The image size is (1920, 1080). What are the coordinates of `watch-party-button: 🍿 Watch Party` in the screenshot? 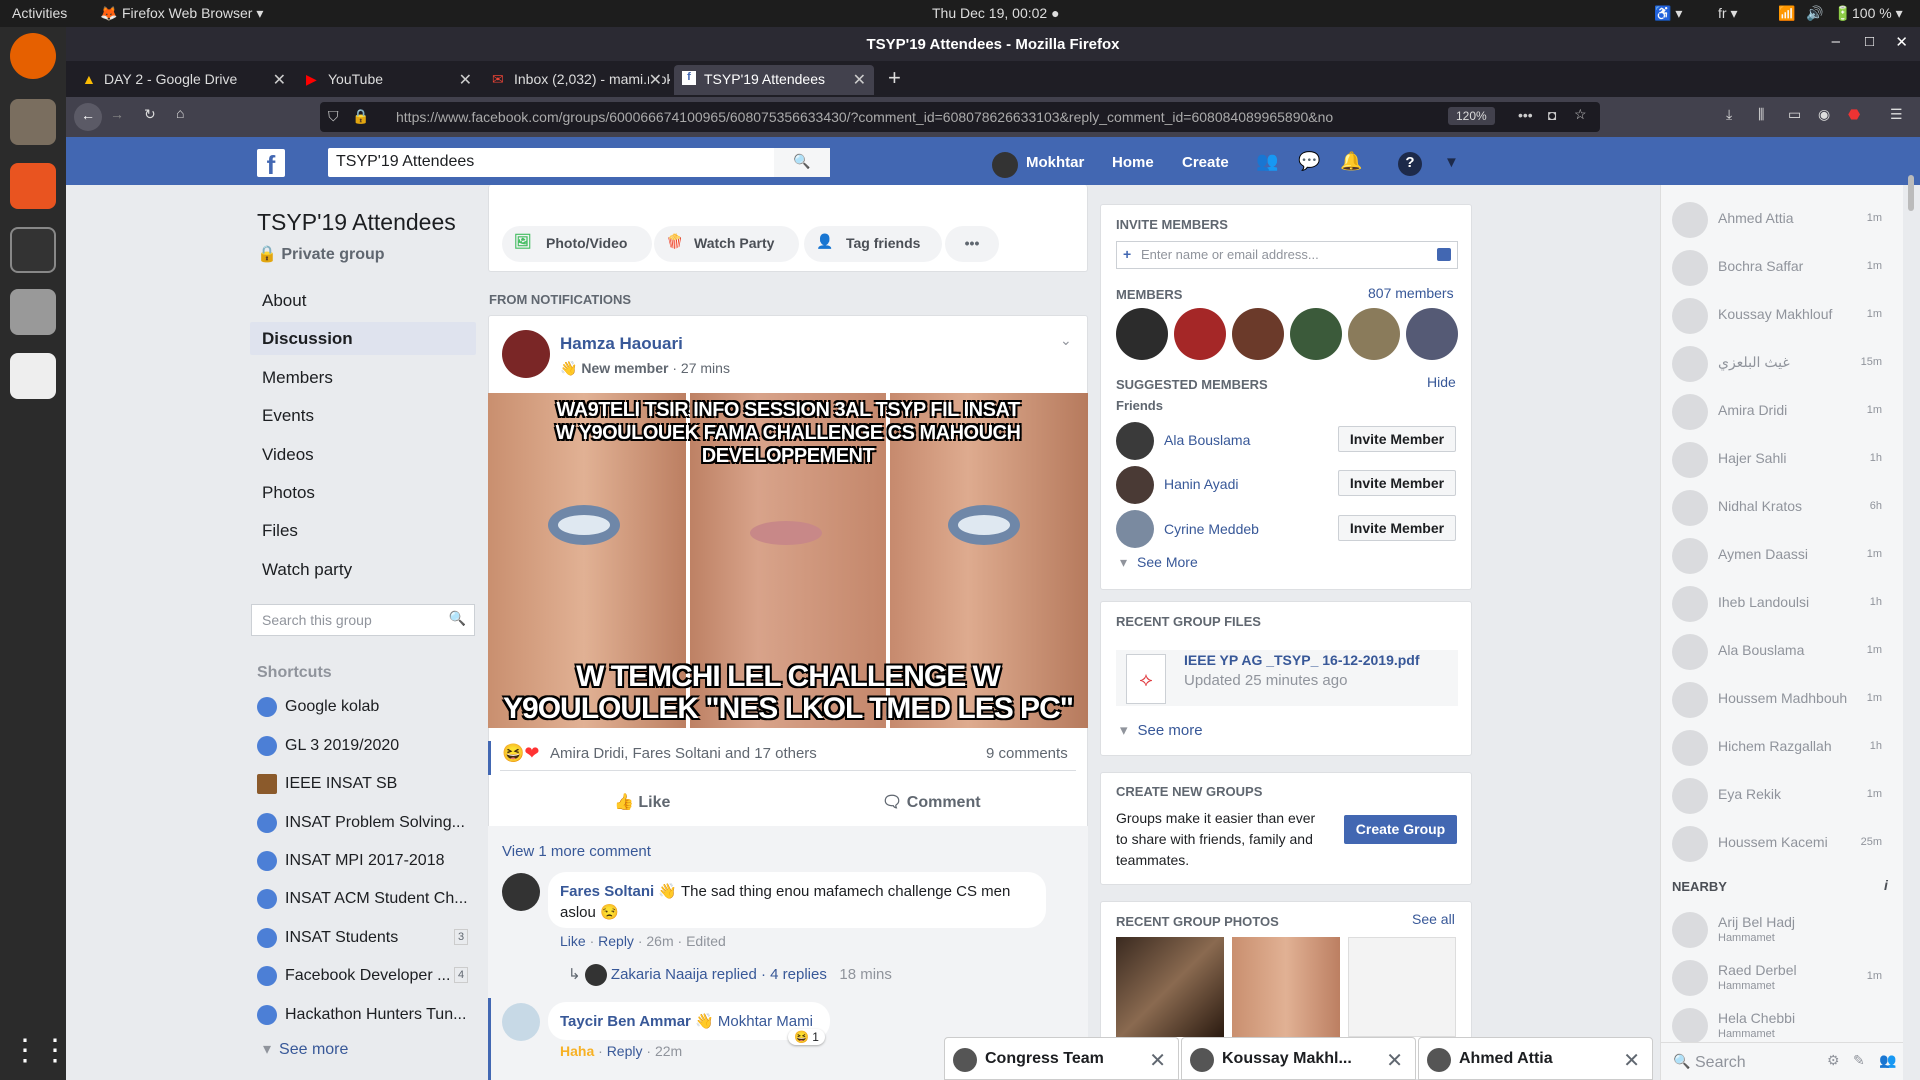 It's located at (726, 244).